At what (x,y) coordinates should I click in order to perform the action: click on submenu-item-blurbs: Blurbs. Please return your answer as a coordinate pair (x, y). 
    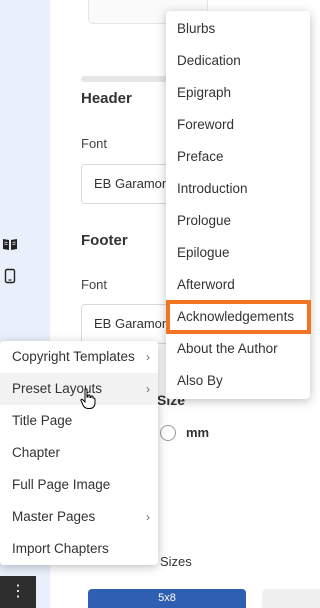
    Looking at the image, I should click on (238, 29).